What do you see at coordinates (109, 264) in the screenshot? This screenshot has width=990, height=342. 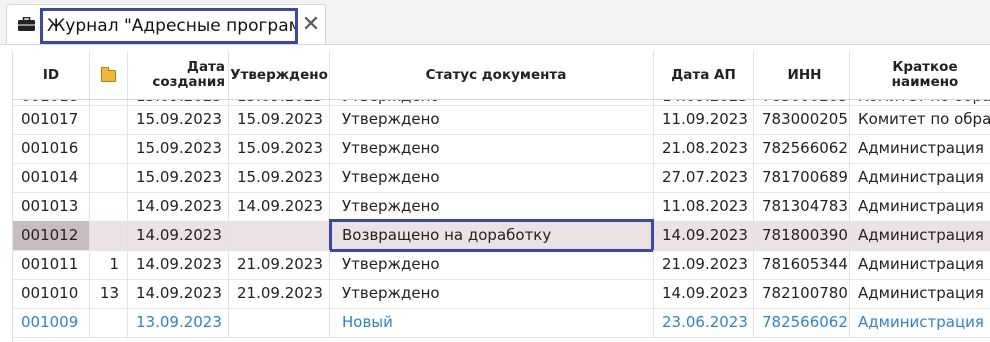 I see `cell-files: 1` at bounding box center [109, 264].